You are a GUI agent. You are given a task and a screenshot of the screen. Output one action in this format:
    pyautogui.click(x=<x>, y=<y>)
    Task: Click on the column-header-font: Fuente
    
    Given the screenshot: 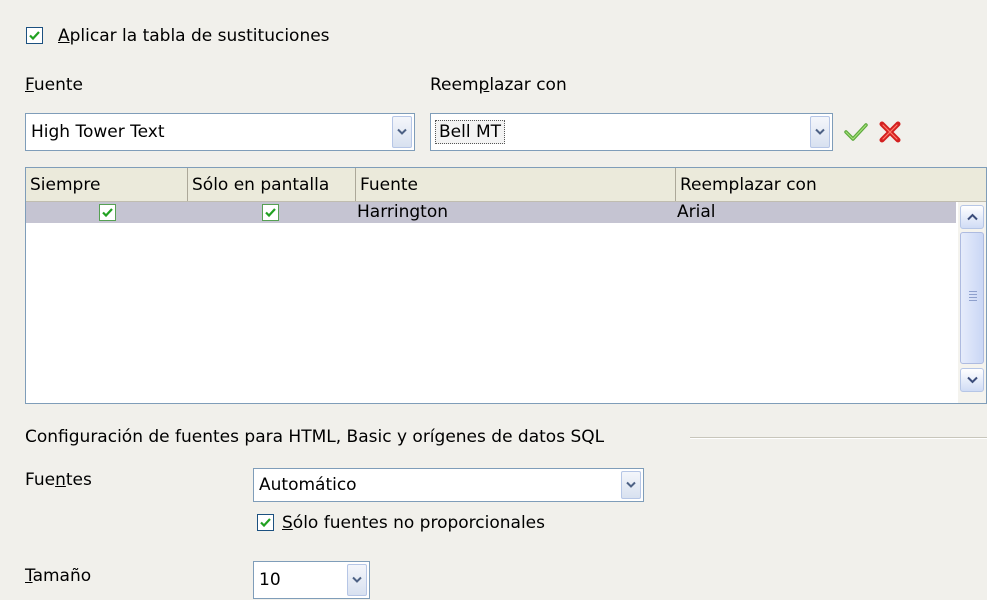 What is the action you would take?
    pyautogui.click(x=516, y=184)
    